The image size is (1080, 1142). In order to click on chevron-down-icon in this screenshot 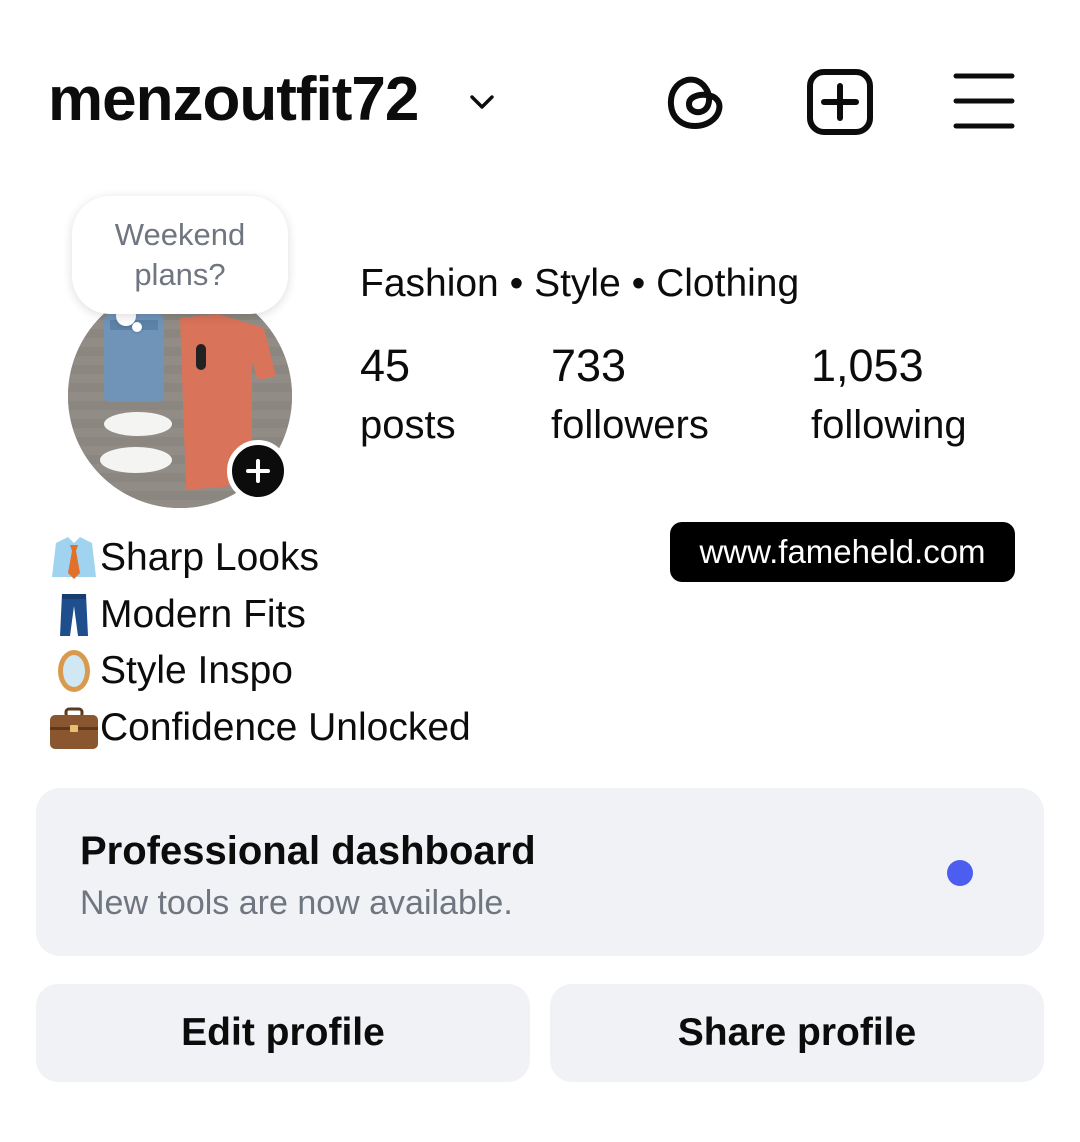, I will do `click(482, 102)`.